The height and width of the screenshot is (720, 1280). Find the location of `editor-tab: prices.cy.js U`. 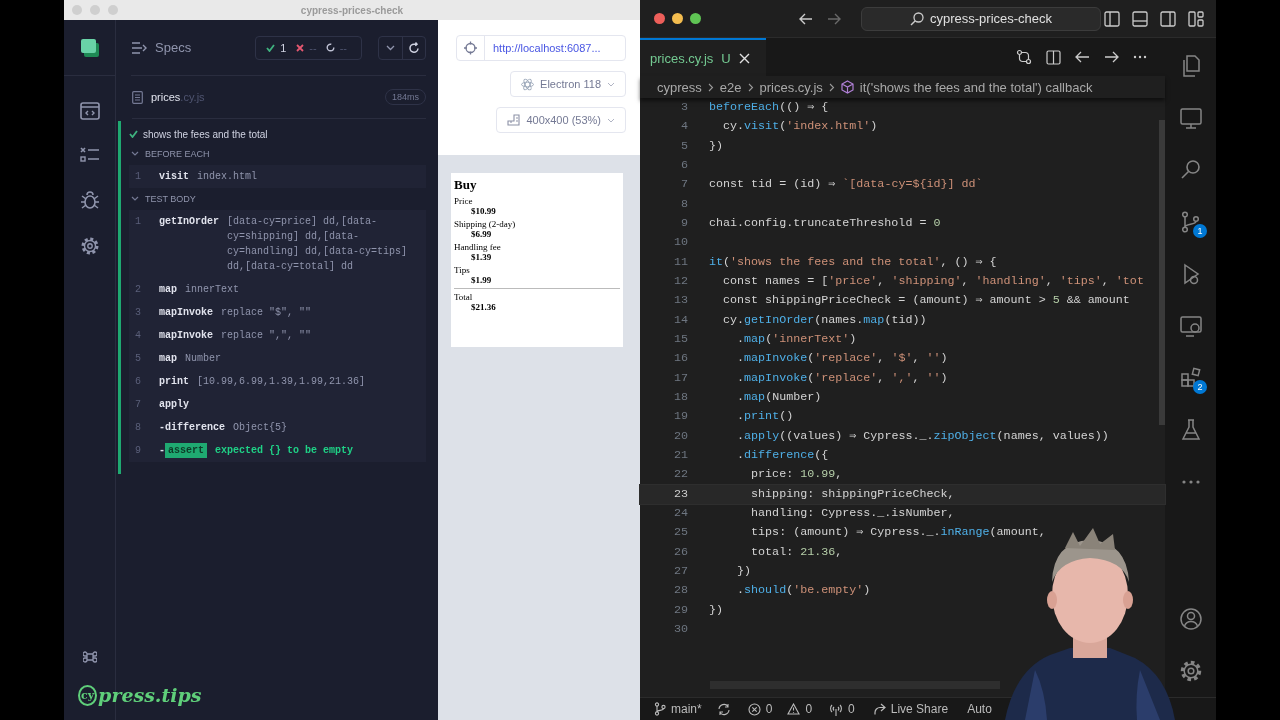

editor-tab: prices.cy.js U is located at coordinates (703, 57).